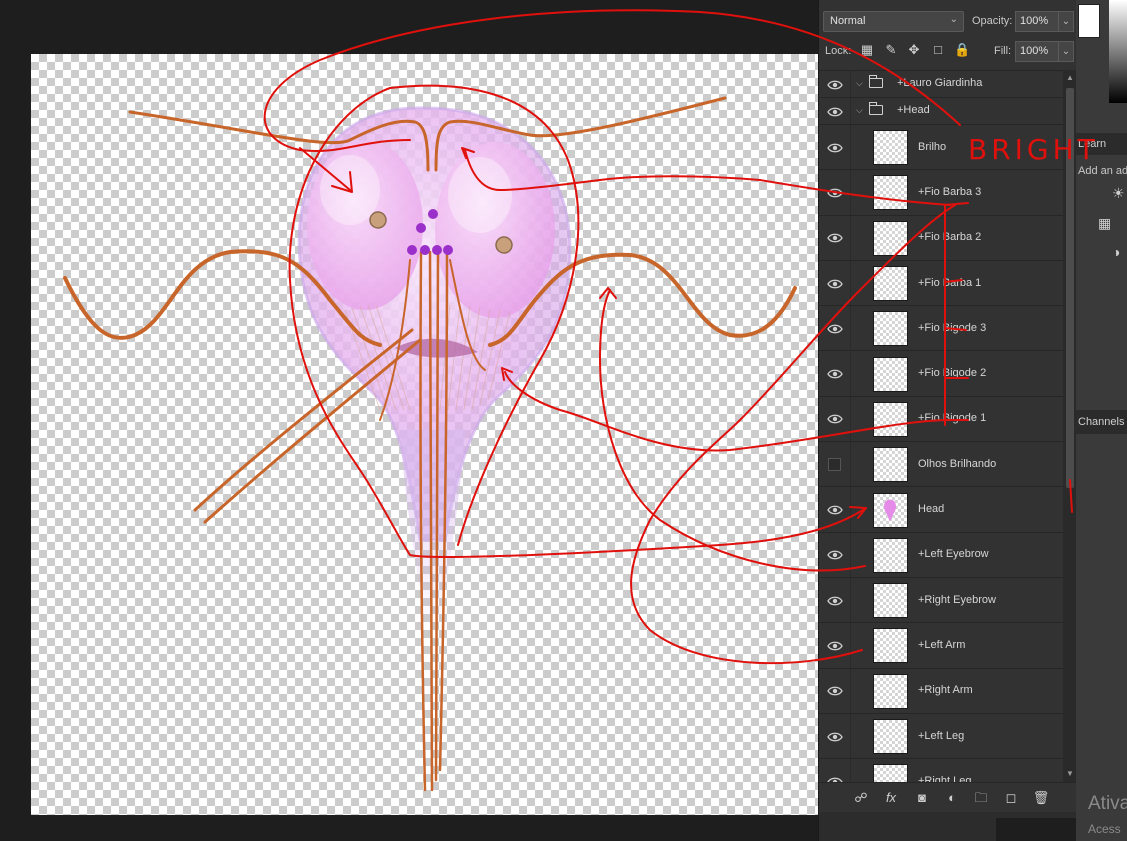  I want to click on layer-row: +Right Arm, so click(941, 691).